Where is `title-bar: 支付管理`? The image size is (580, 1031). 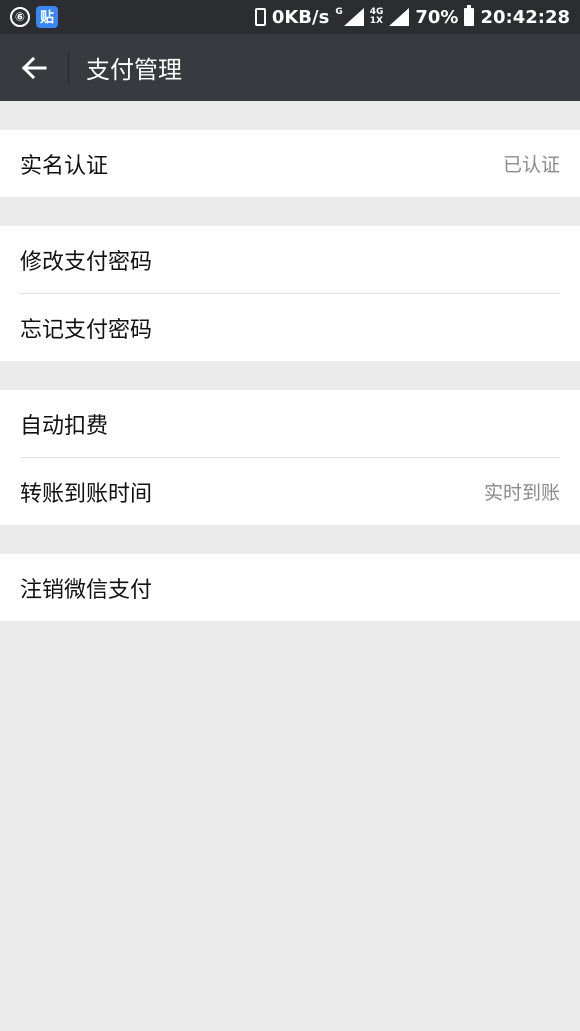 title-bar: 支付管理 is located at coordinates (290, 67).